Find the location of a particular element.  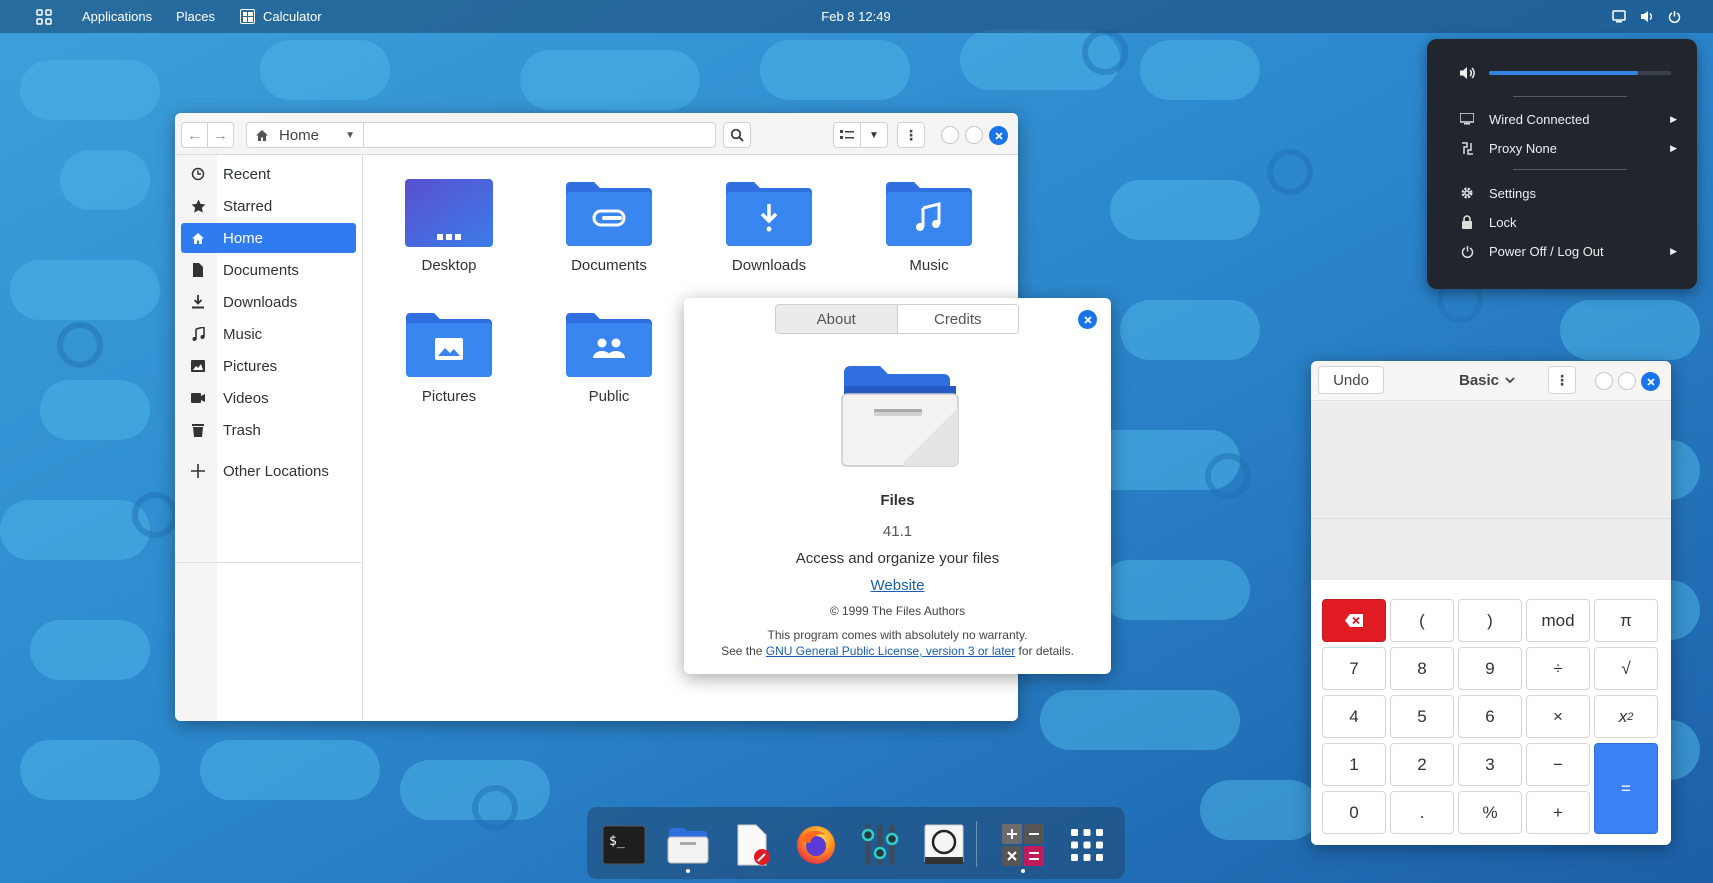

open-paren-key: ( is located at coordinates (1422, 620).